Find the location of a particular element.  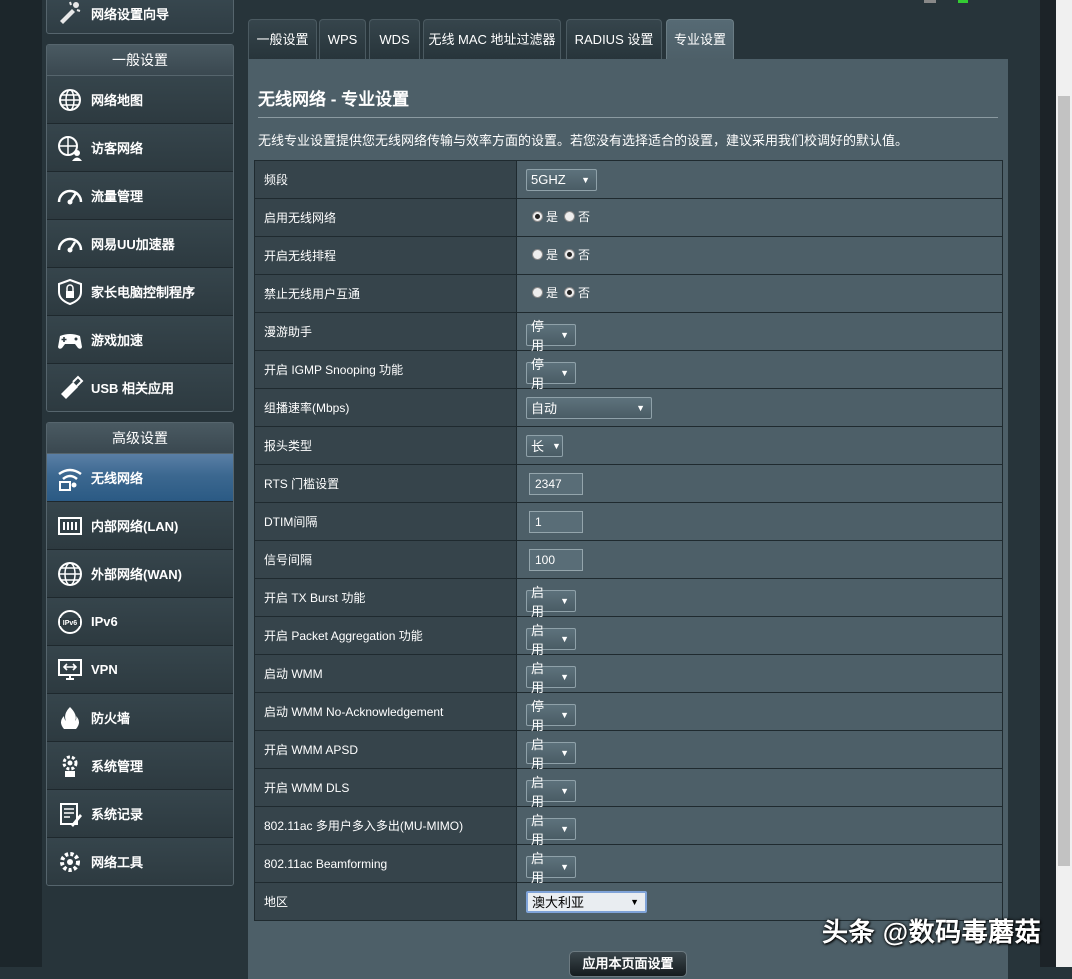

tab-professional: 专业设置 is located at coordinates (700, 39).